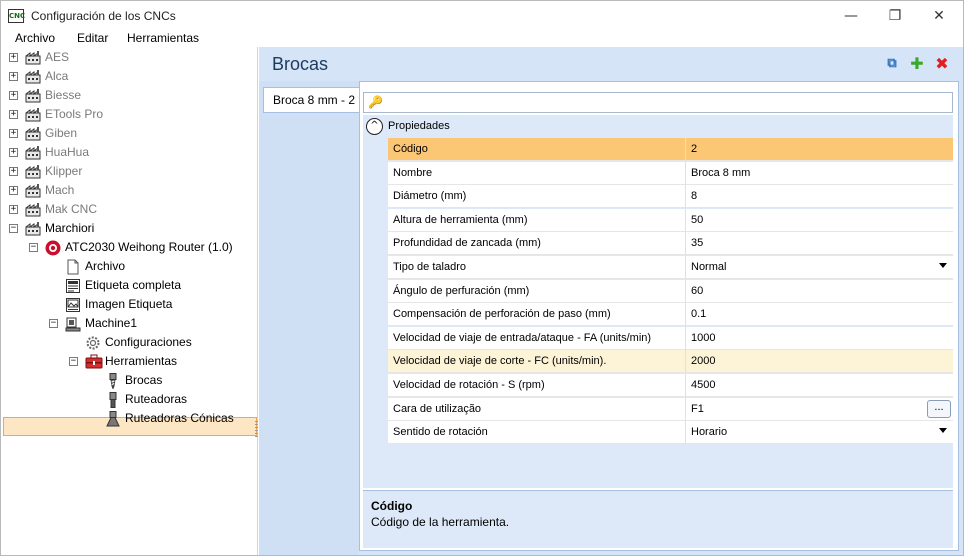  Describe the element at coordinates (410, 149) in the screenshot. I see `property-name: Código` at that location.